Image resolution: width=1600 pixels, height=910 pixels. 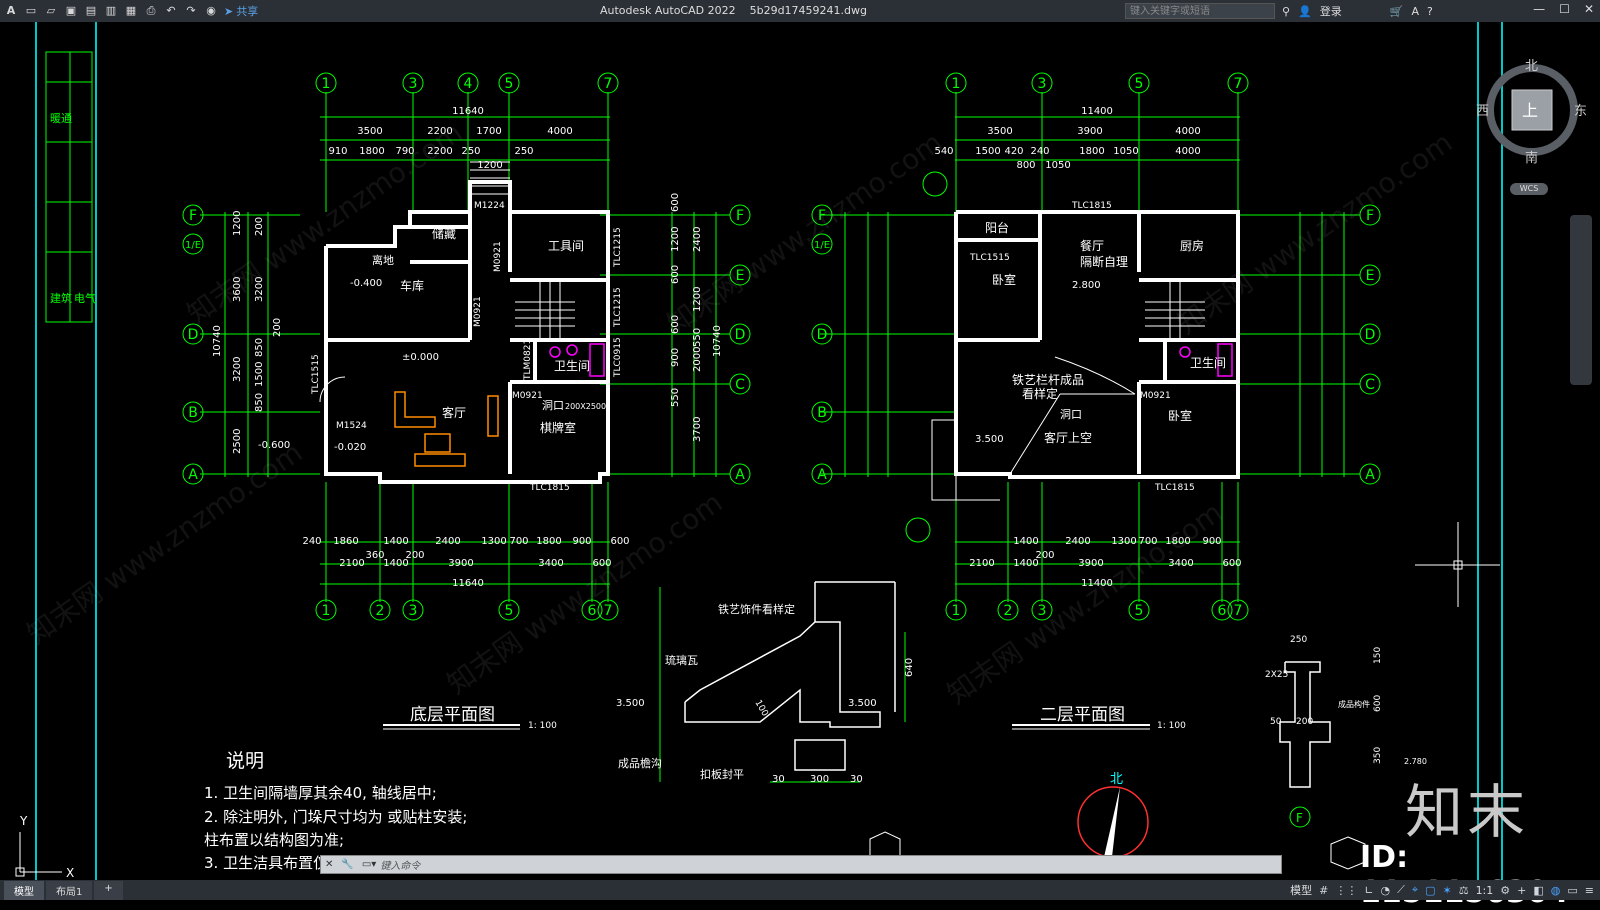 I want to click on object-snap-tracking-icon: ▢, so click(x=1430, y=890).